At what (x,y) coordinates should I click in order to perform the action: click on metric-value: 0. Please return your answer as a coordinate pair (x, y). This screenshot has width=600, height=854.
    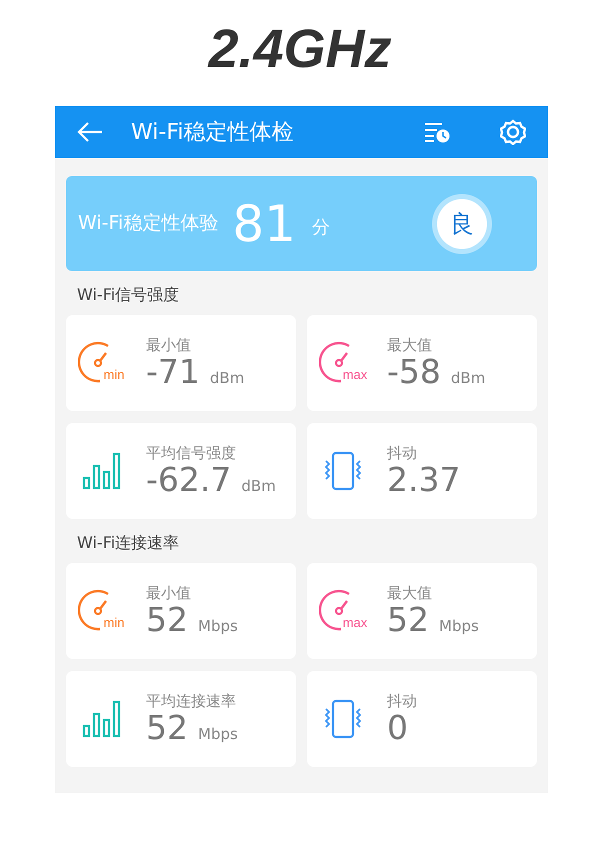
    Looking at the image, I should click on (397, 728).